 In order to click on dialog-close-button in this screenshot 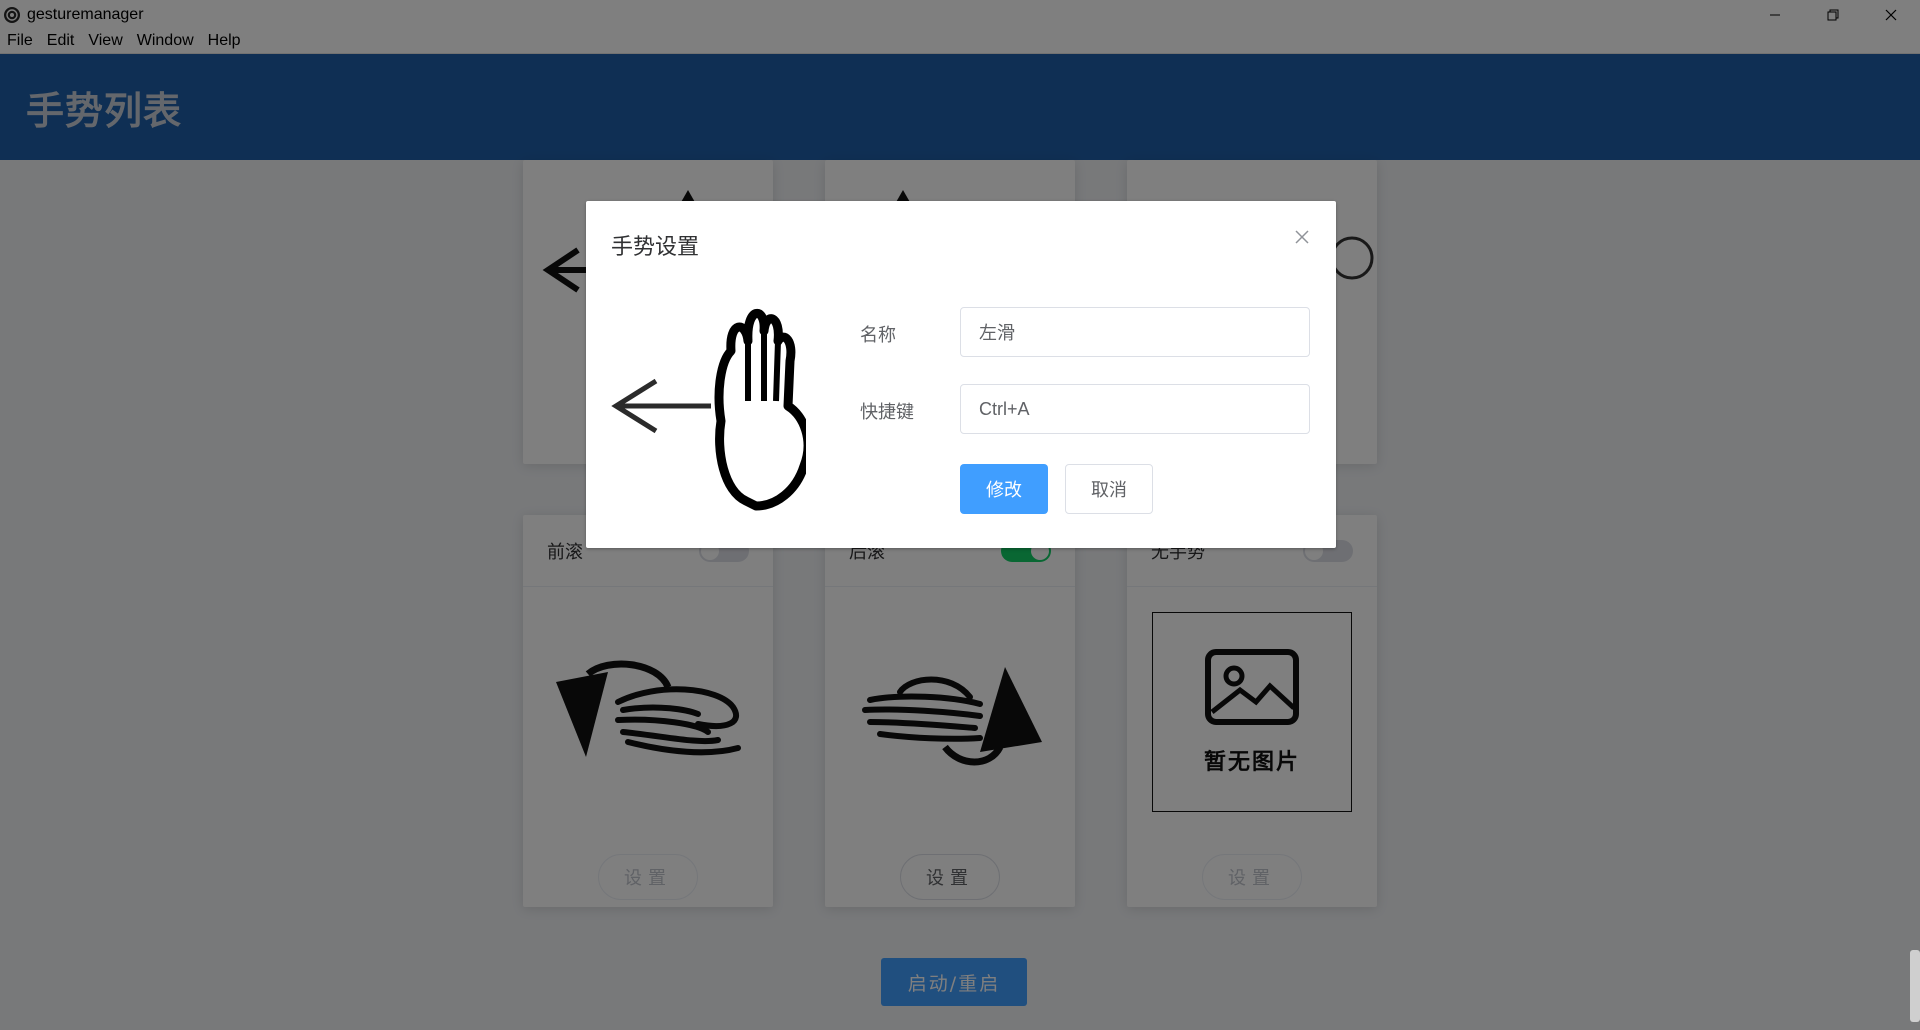, I will do `click(1302, 237)`.